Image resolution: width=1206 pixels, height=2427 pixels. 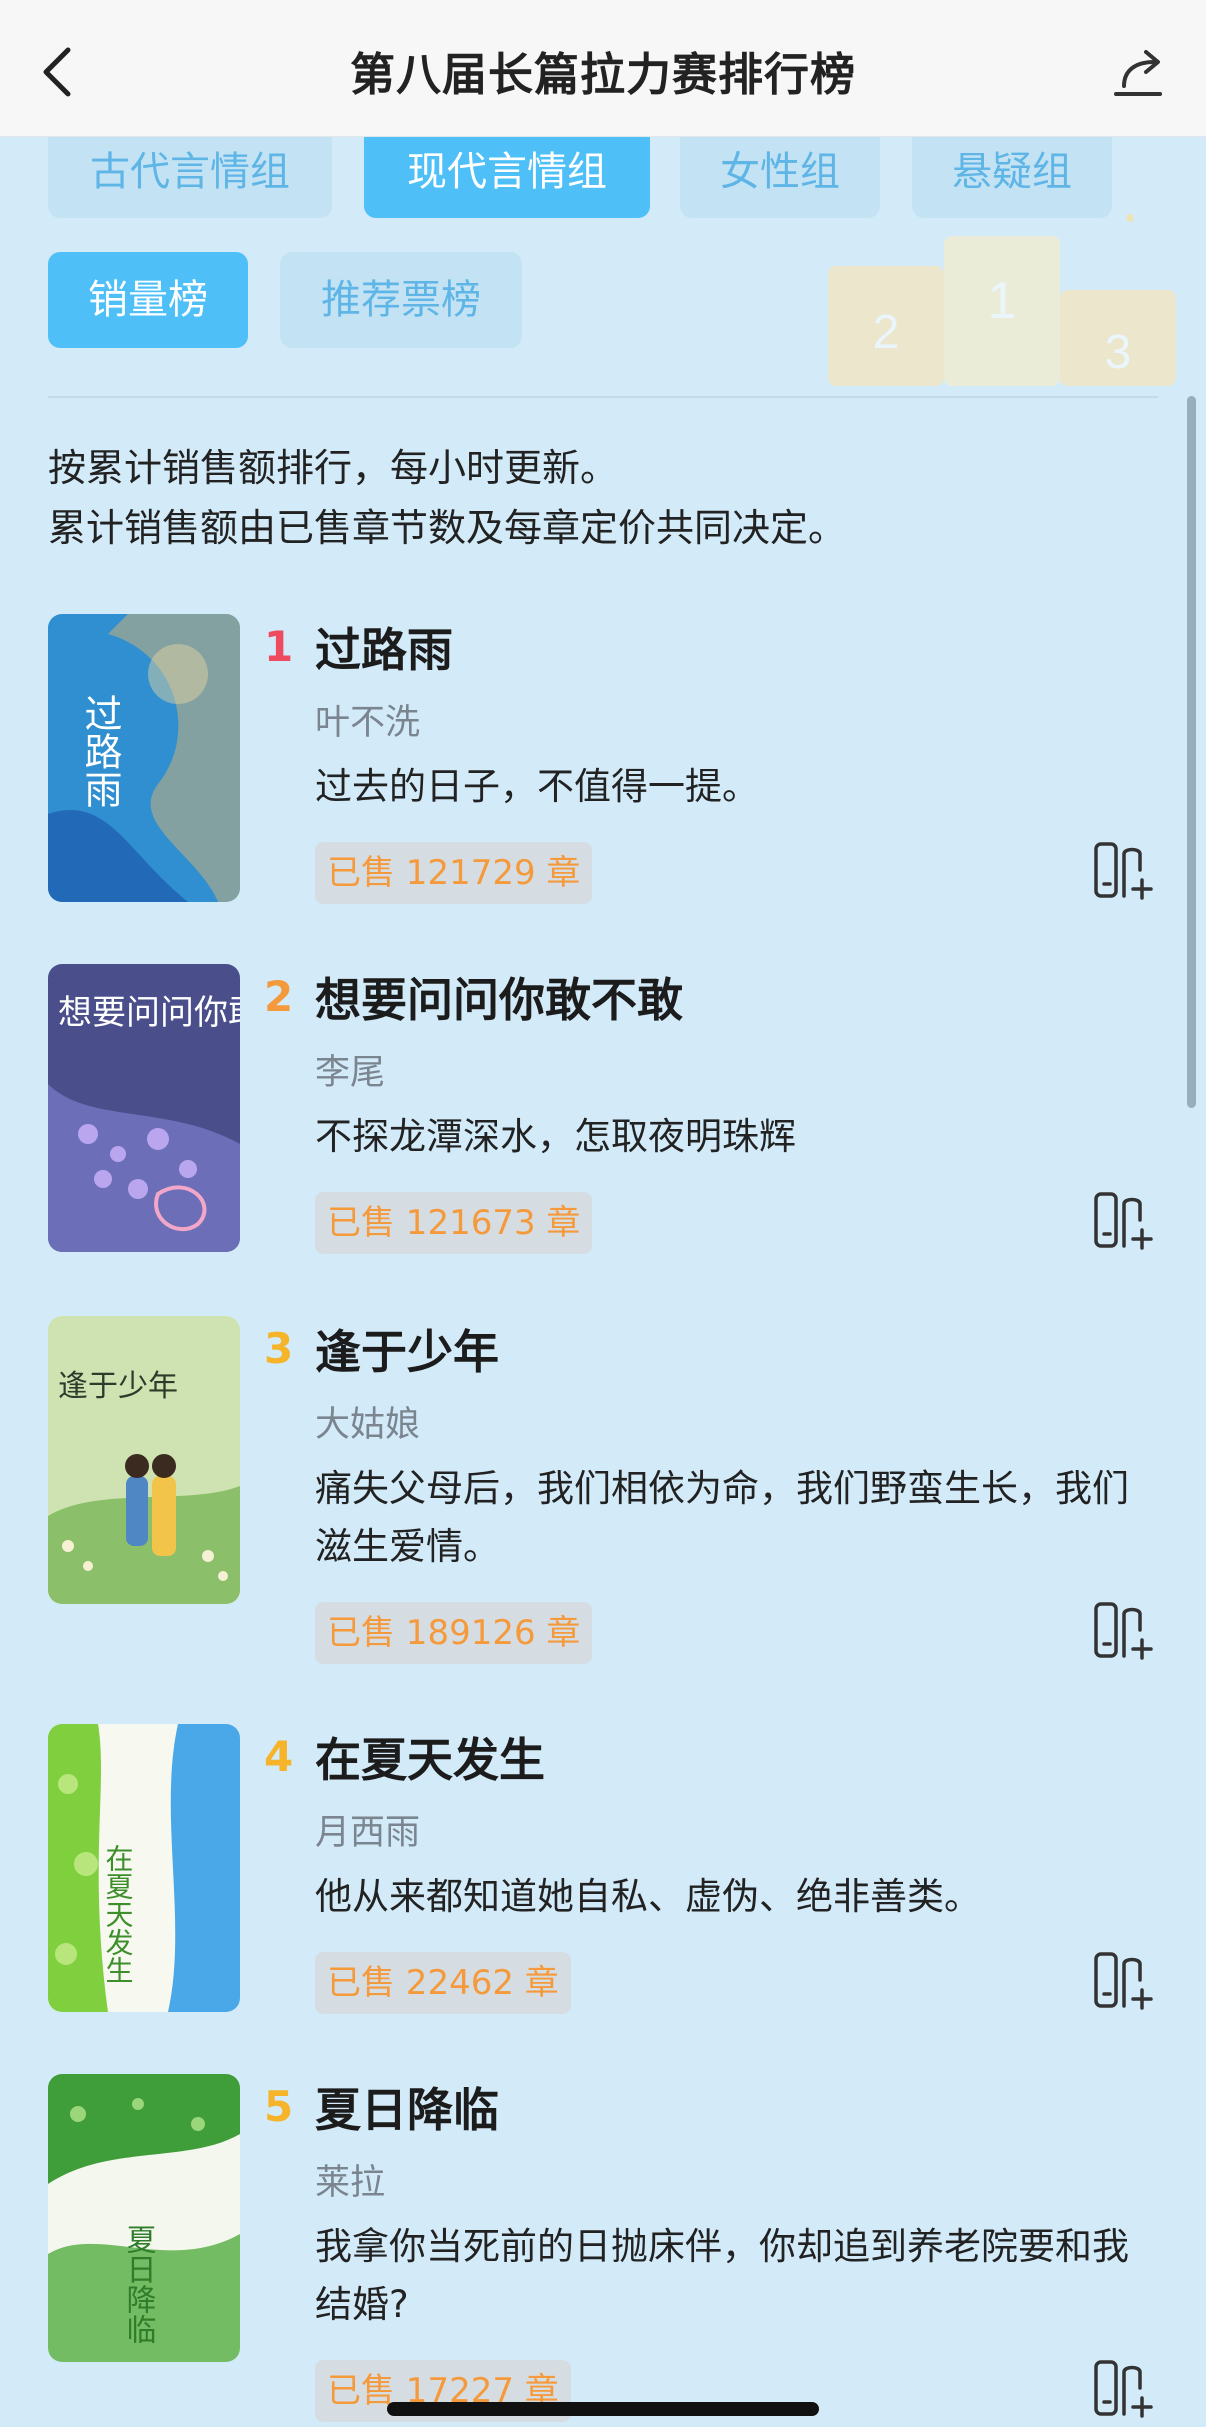 I want to click on divider, so click(x=603, y=397).